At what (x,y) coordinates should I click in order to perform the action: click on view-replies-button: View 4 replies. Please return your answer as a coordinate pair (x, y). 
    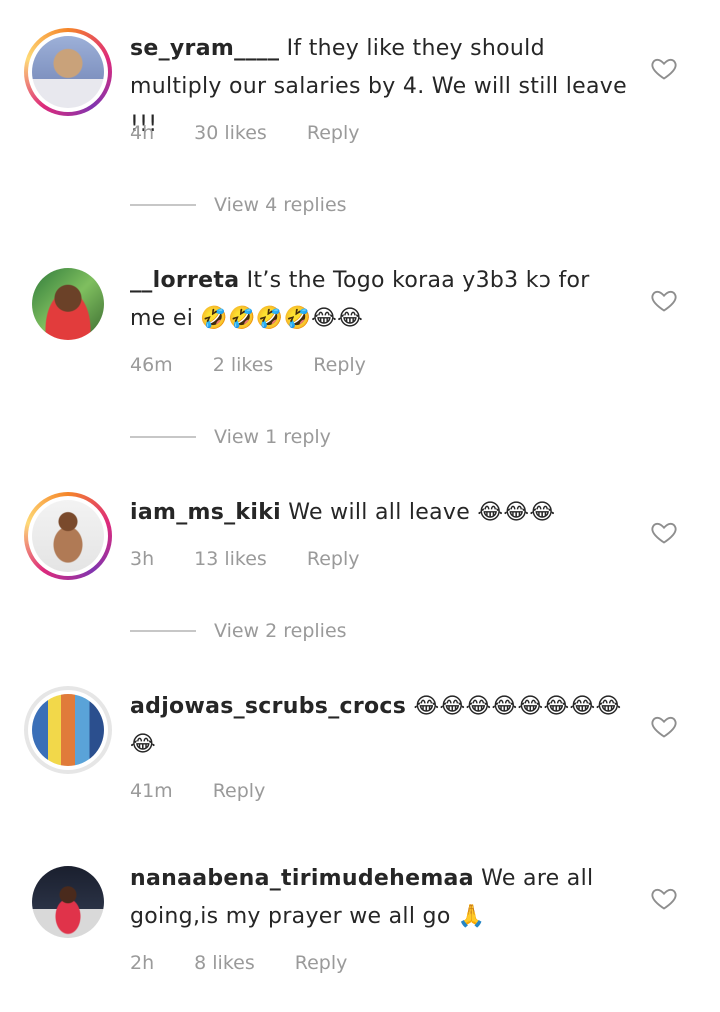
    Looking at the image, I should click on (238, 205).